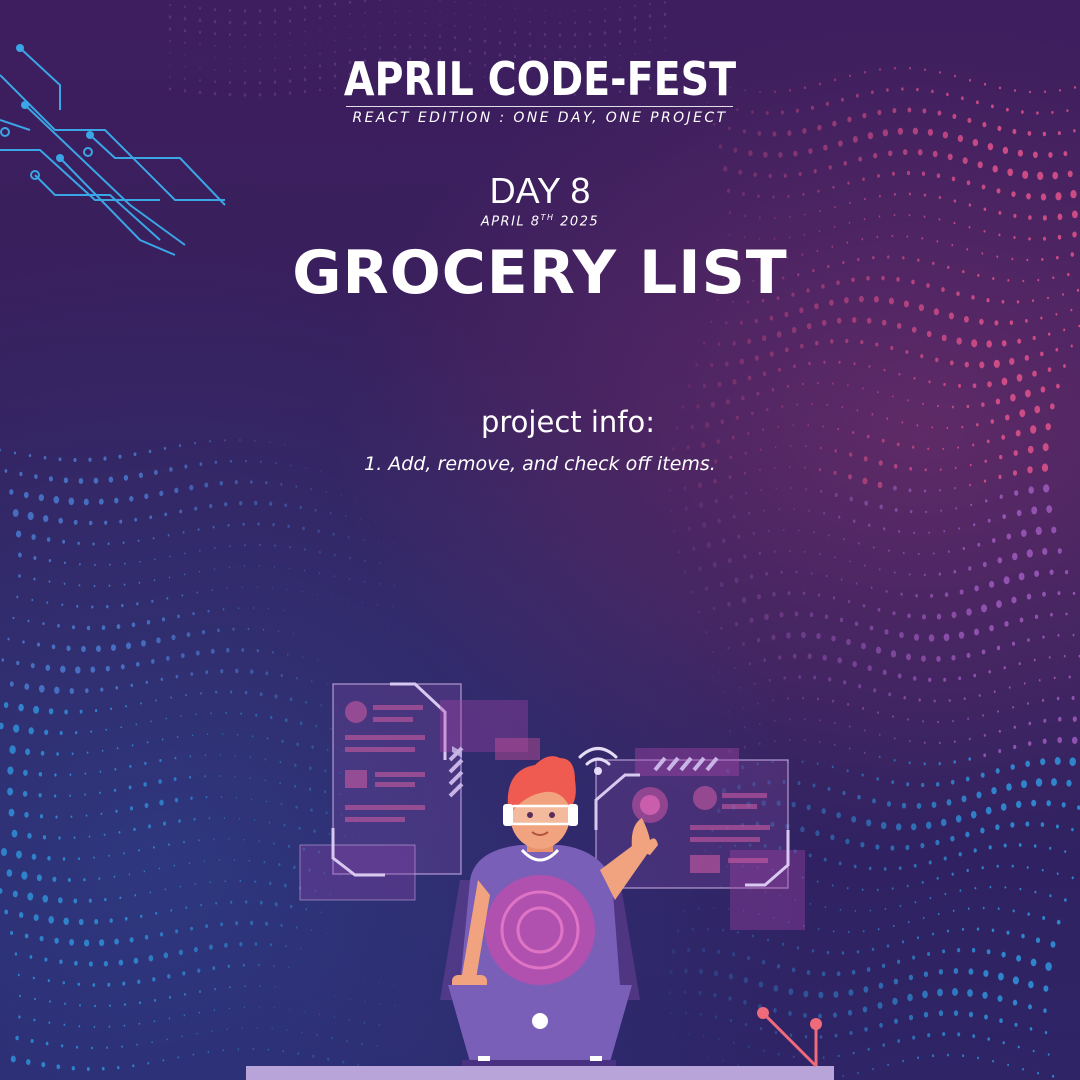 The image size is (1080, 1080). What do you see at coordinates (540, 118) in the screenshot?
I see `event-subtitle: REACT EDITION : ONE DAY, ONE PROJECT` at bounding box center [540, 118].